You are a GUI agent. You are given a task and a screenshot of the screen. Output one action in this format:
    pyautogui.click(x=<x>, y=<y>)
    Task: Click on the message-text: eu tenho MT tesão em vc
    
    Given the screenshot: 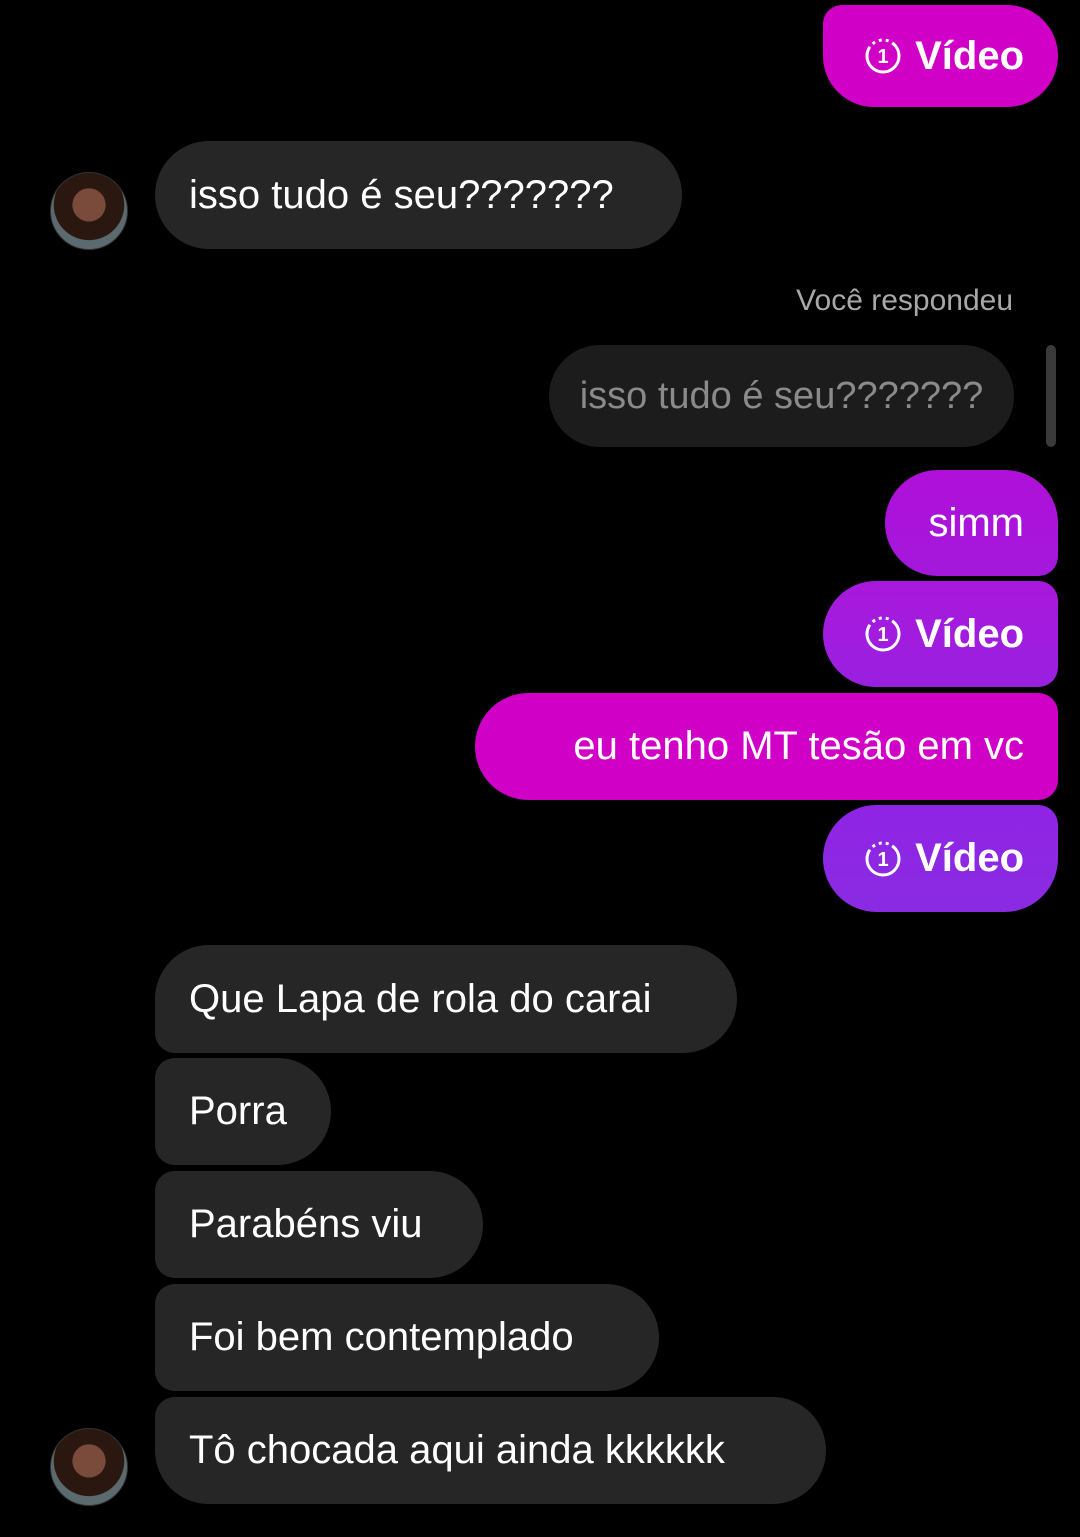 What is the action you would take?
    pyautogui.click(x=798, y=746)
    